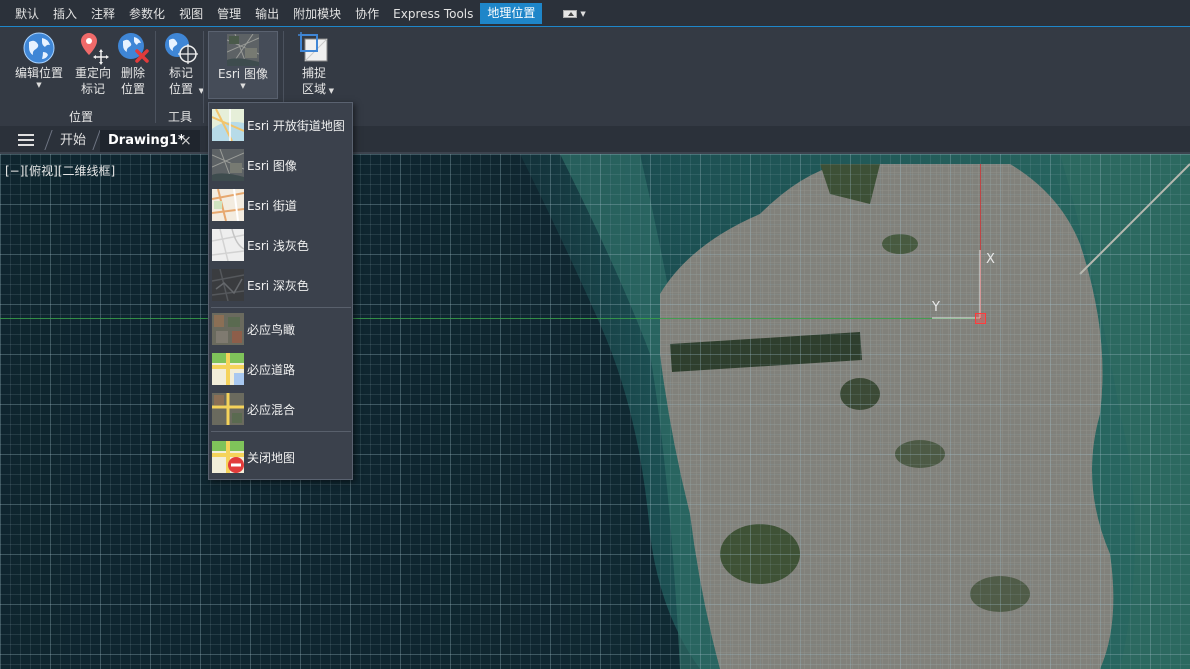 This screenshot has height=669, width=1190. What do you see at coordinates (186, 141) in the screenshot?
I see `close-icon: ×` at bounding box center [186, 141].